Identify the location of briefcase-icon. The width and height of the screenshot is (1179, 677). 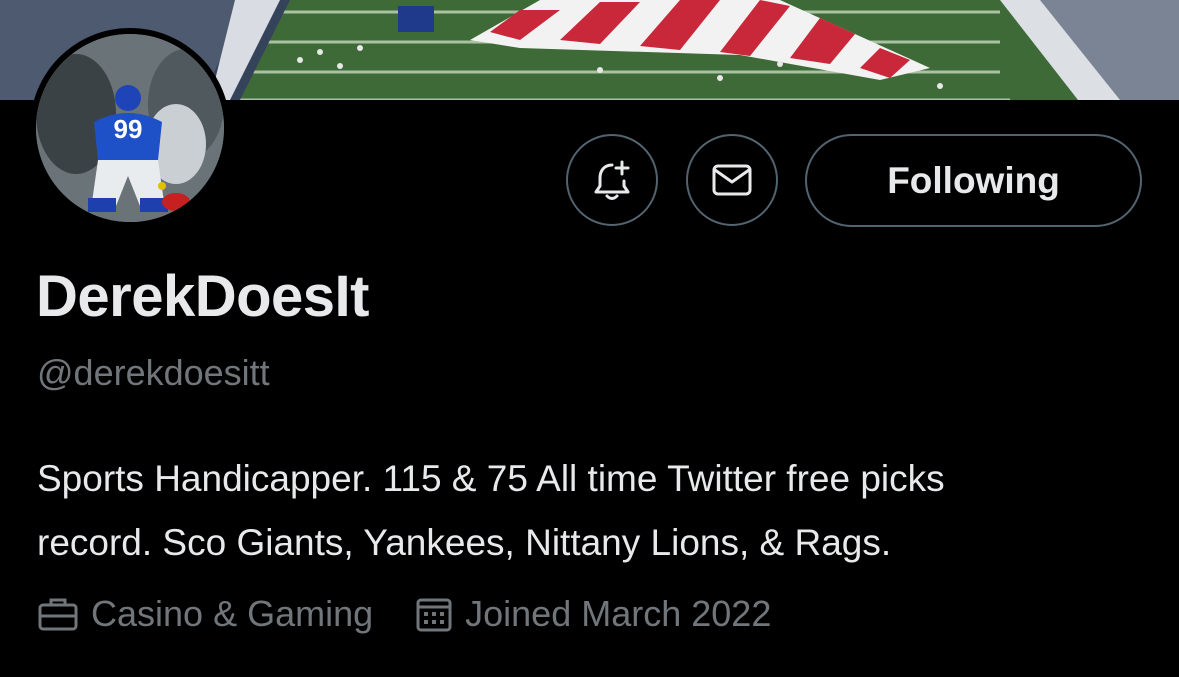
(58, 614).